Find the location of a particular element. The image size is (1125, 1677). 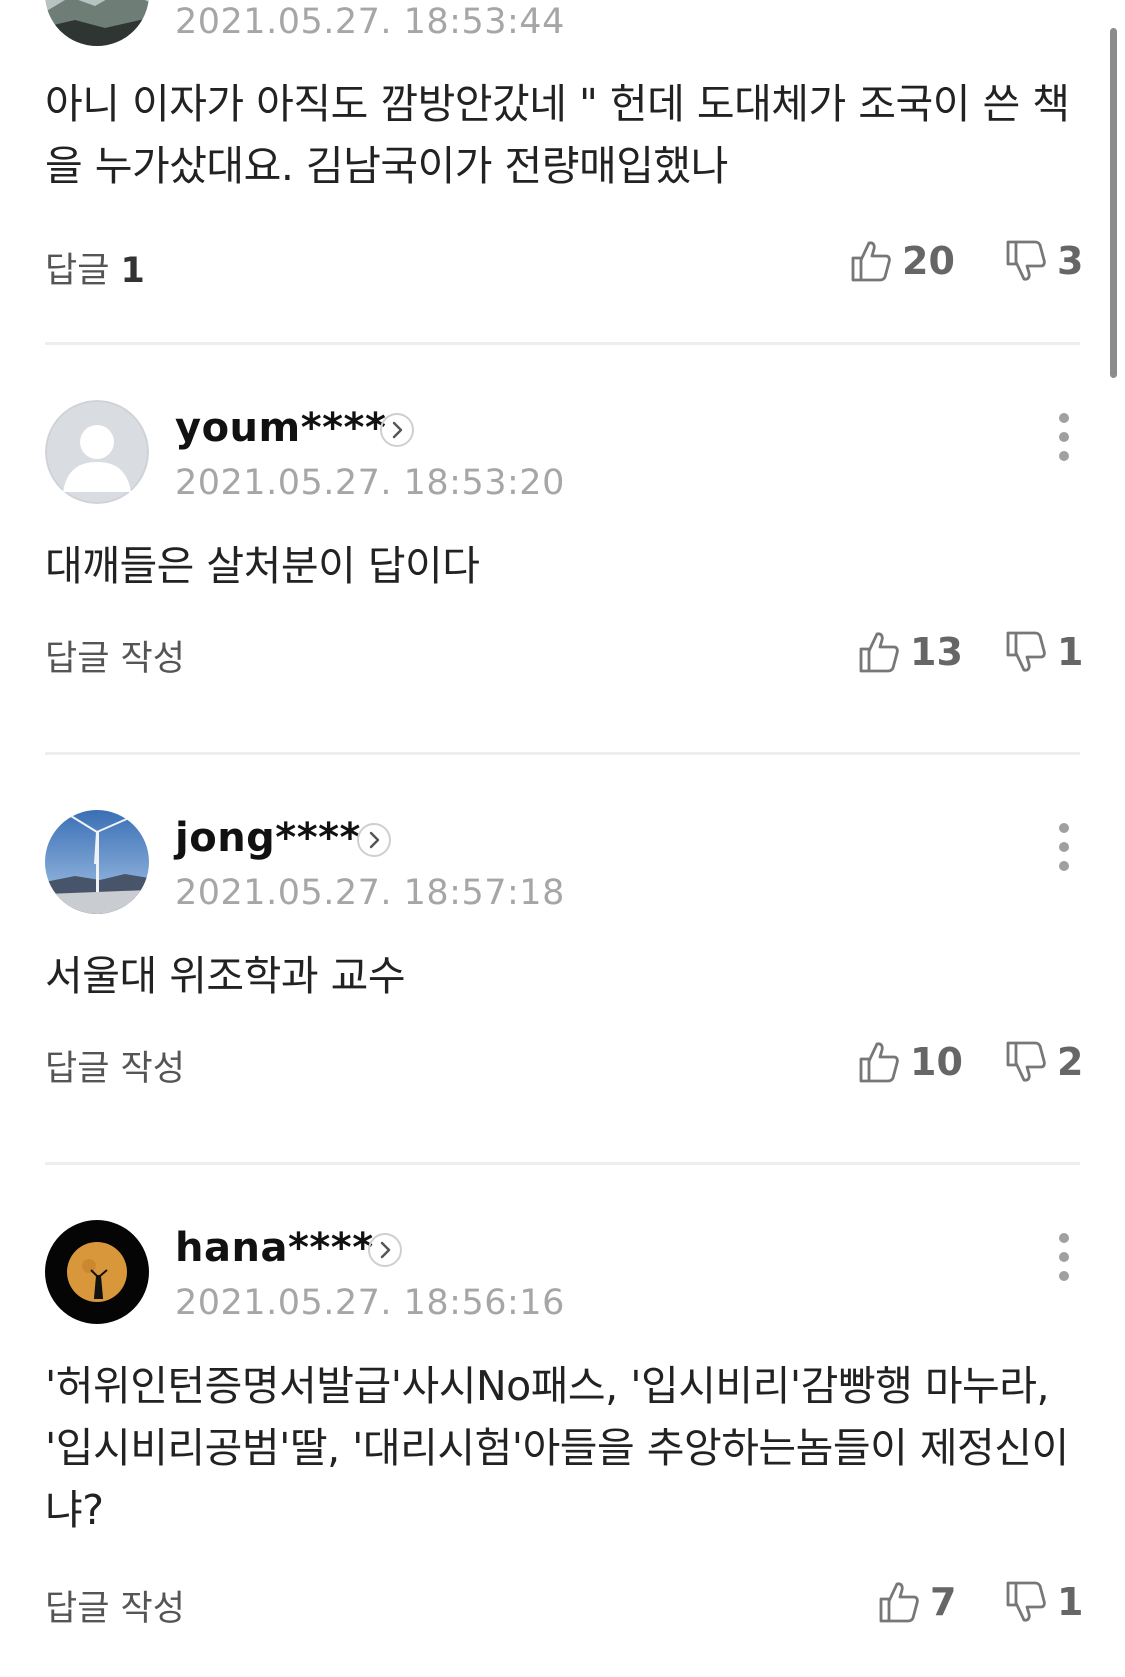

like-button: 7 is located at coordinates (917, 1602).